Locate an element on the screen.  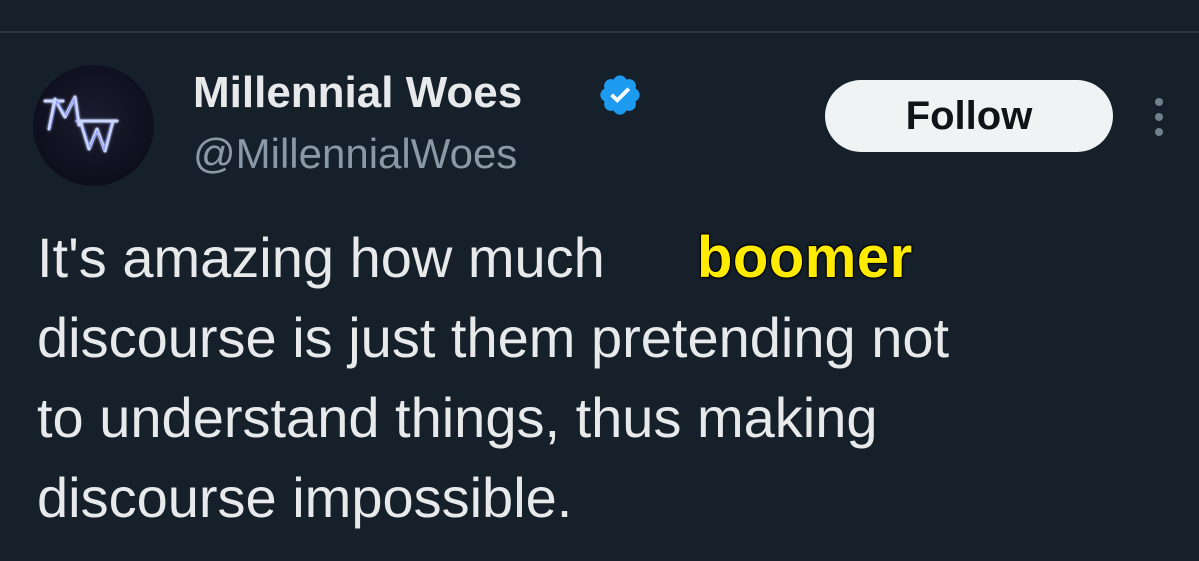
verified-badge-icon is located at coordinates (620, 95).